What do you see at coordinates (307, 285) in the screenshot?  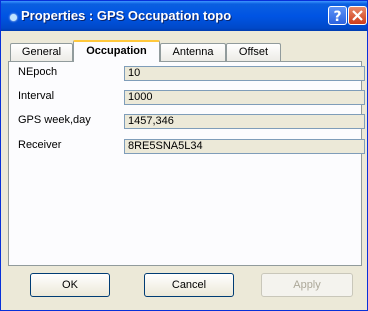 I see `apply-button: Apply` at bounding box center [307, 285].